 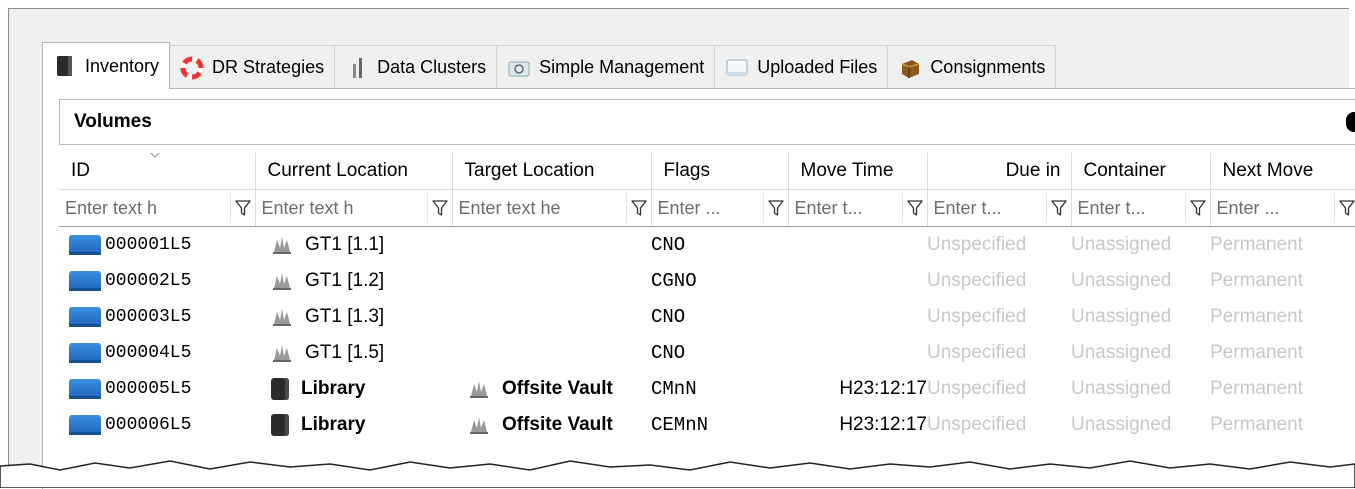 I want to click on tab-inventory: Inventory, so click(x=106, y=65).